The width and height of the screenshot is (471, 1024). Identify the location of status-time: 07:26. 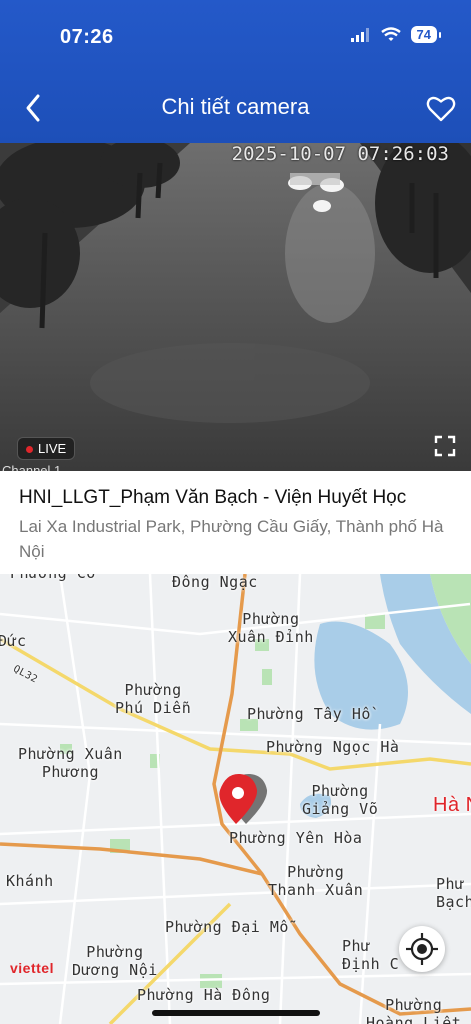
(87, 37).